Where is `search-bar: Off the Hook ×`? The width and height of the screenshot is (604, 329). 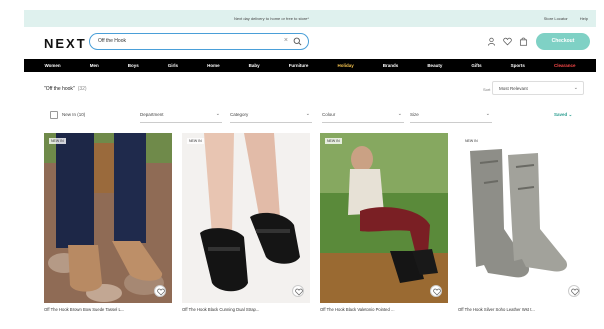
search-bar: Off the Hook × is located at coordinates (199, 41).